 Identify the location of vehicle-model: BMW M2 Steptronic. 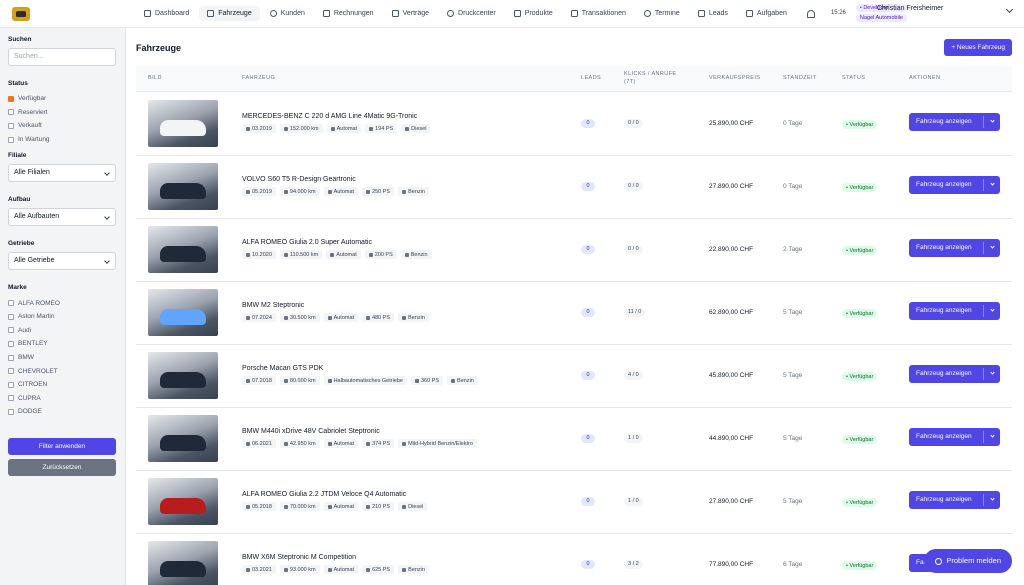
(273, 305).